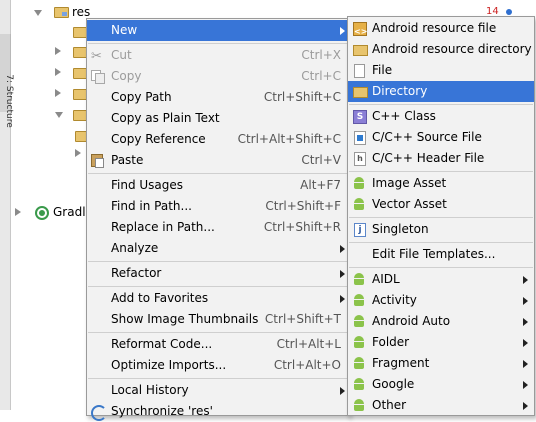  What do you see at coordinates (218, 206) in the screenshot?
I see `menu-item-find-in-path: Find in Path... Ctrl+Shift+F` at bounding box center [218, 206].